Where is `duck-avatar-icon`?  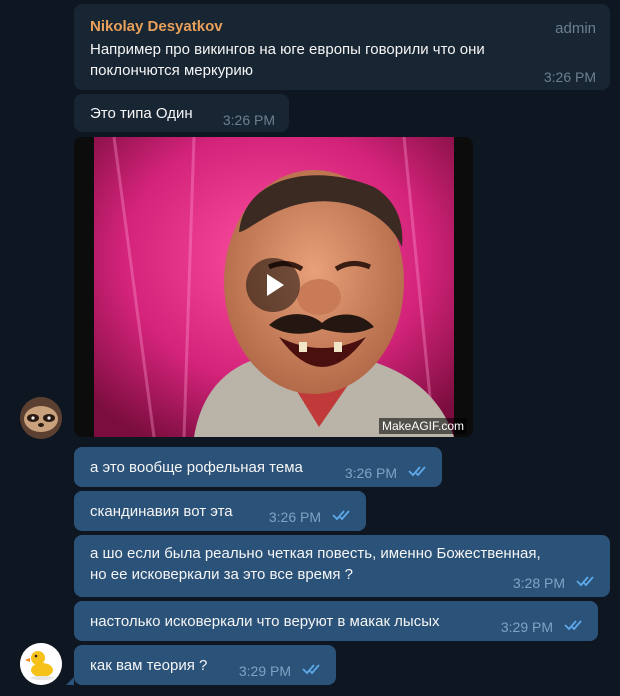
duck-avatar-icon is located at coordinates (41, 664).